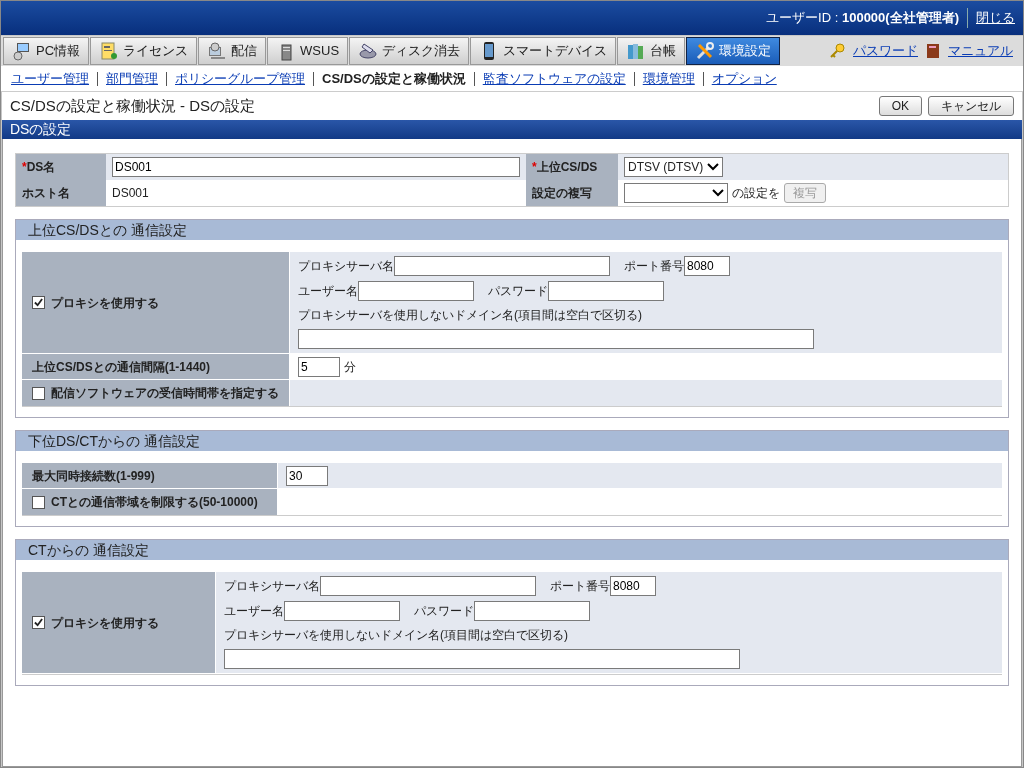  Describe the element at coordinates (165, 393) in the screenshot. I see `row-label: 配信ソフトウェアの受信時間帯を指定する` at that location.